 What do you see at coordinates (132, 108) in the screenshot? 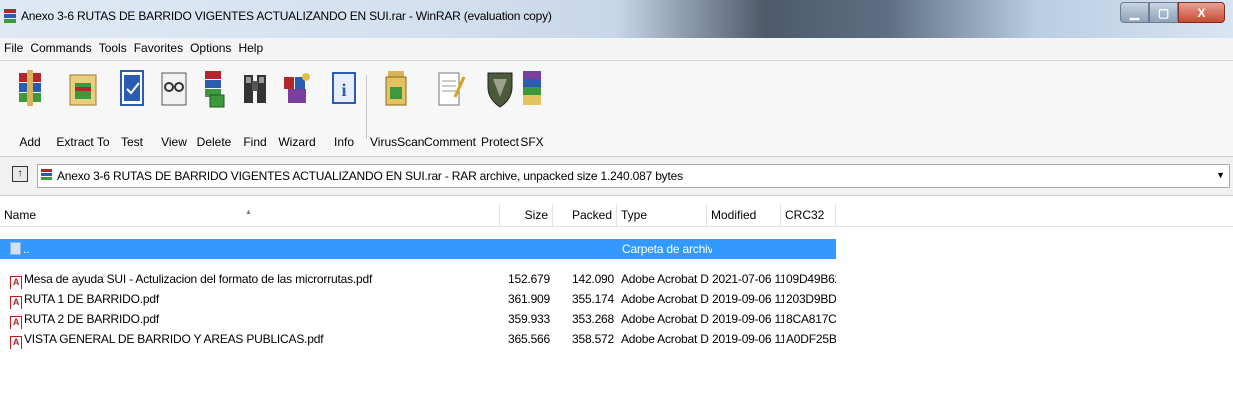
I see `test-button: Test` at bounding box center [132, 108].